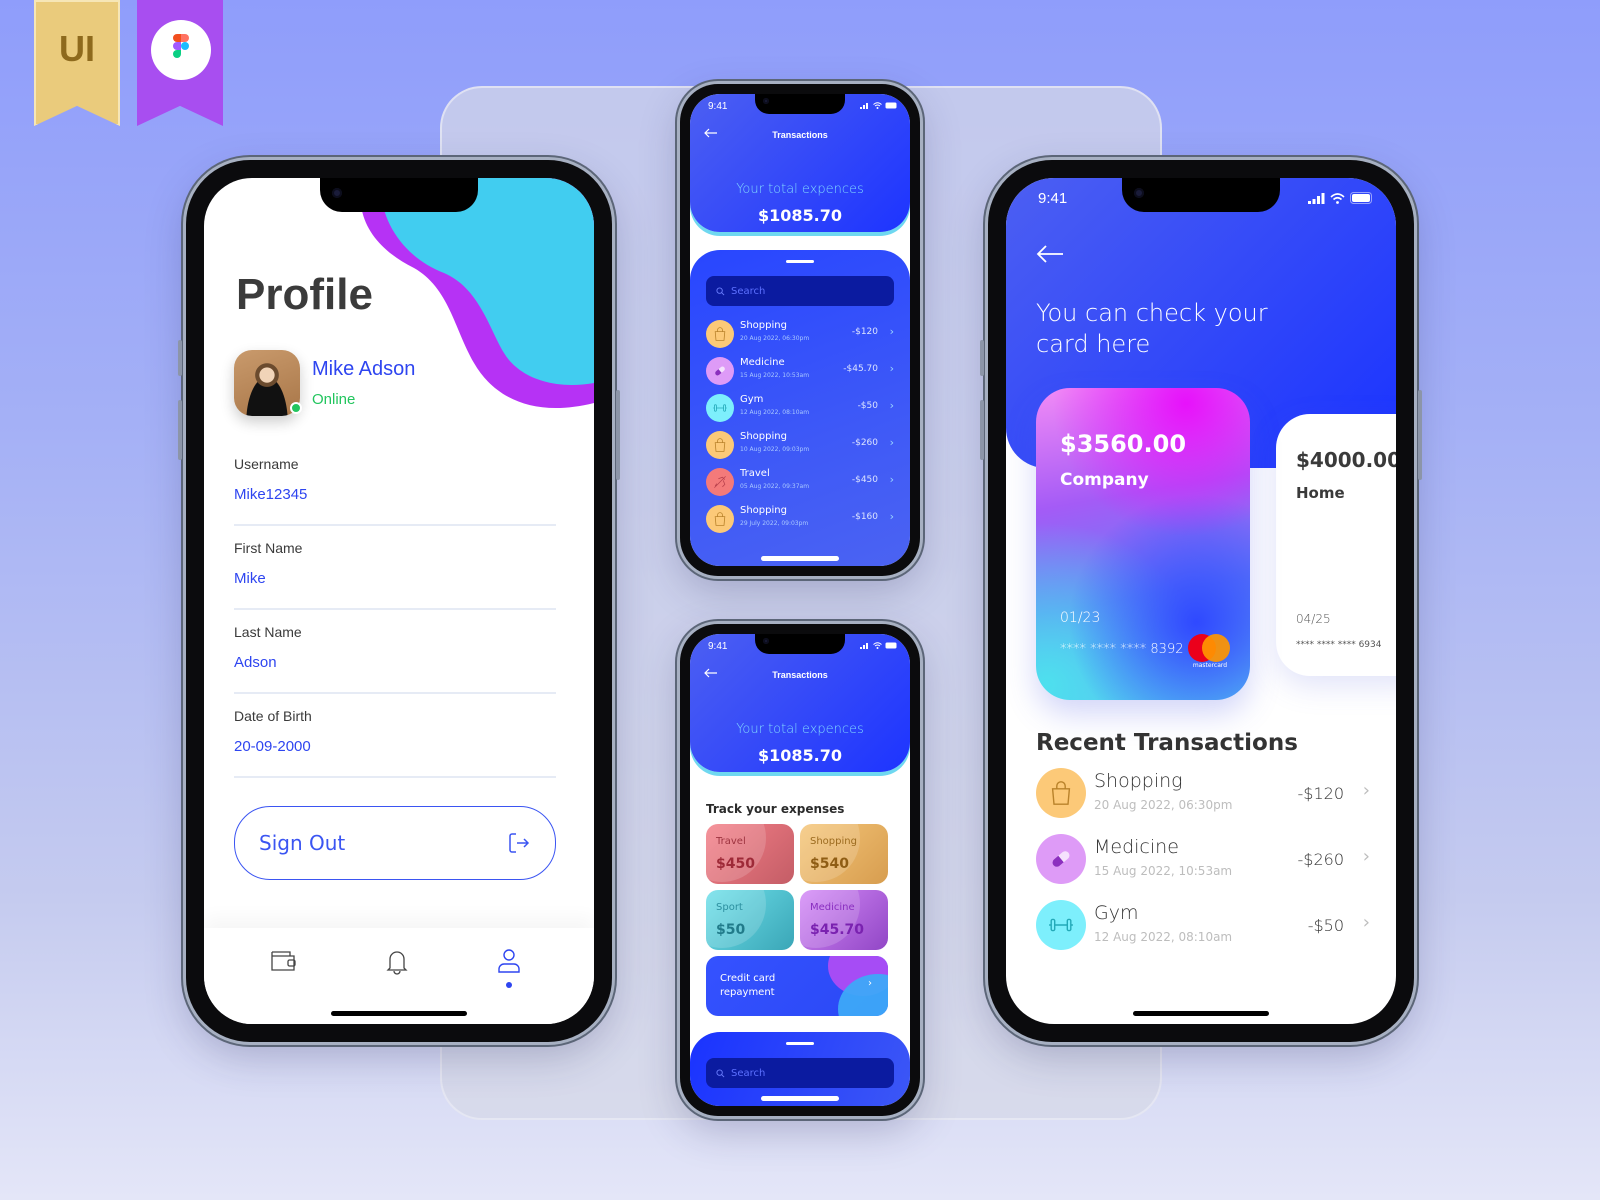 The height and width of the screenshot is (1200, 1600). What do you see at coordinates (272, 746) in the screenshot?
I see `field-value: 20-09-2000` at bounding box center [272, 746].